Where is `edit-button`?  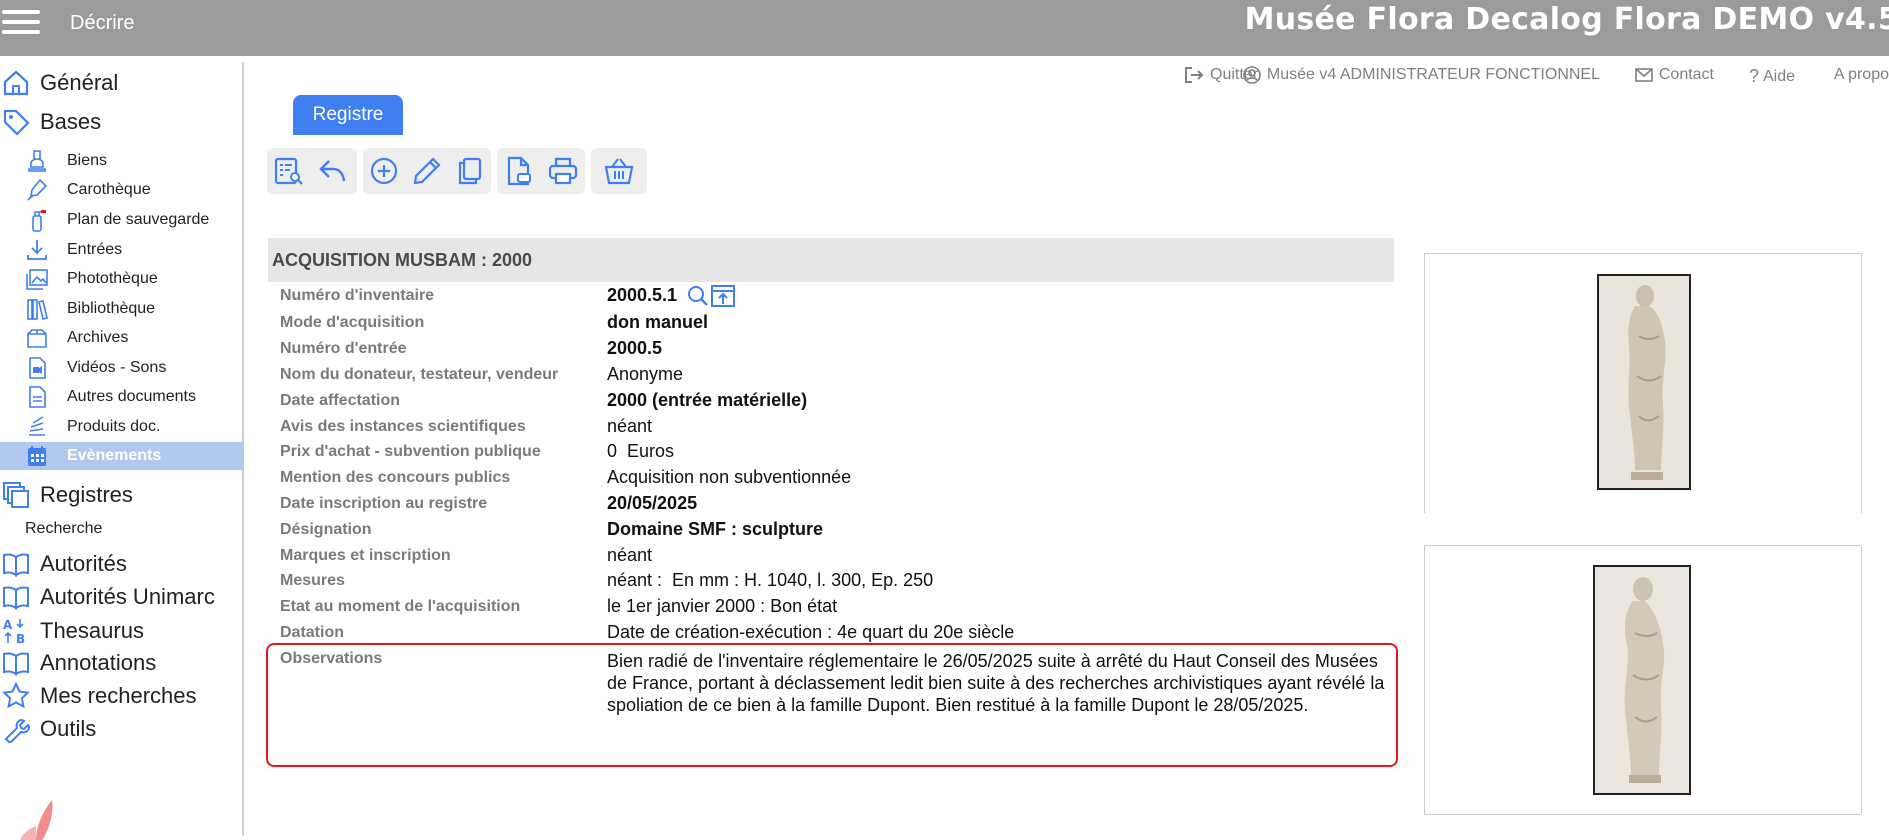
edit-button is located at coordinates (427, 171).